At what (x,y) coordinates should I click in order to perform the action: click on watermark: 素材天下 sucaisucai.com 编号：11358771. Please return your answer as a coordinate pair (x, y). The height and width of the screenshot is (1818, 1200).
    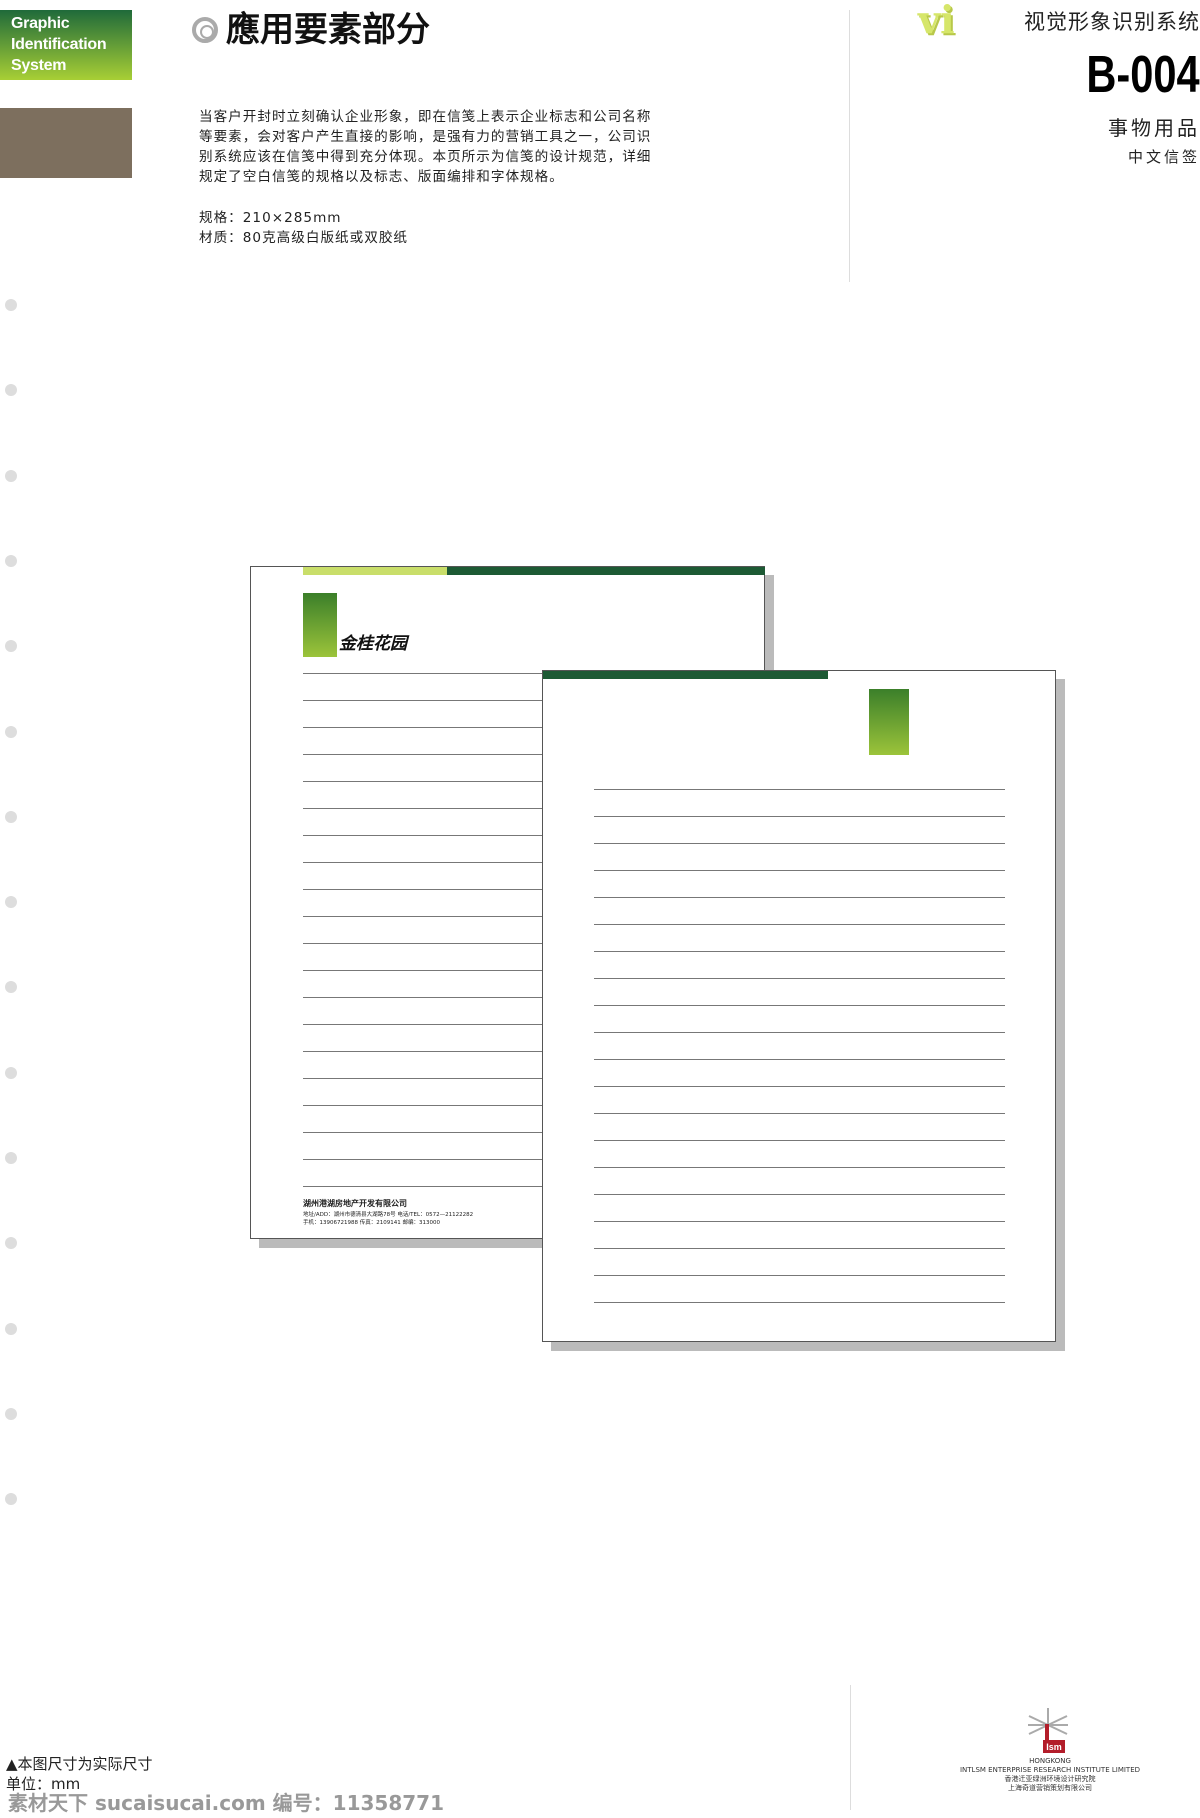
    Looking at the image, I should click on (226, 1803).